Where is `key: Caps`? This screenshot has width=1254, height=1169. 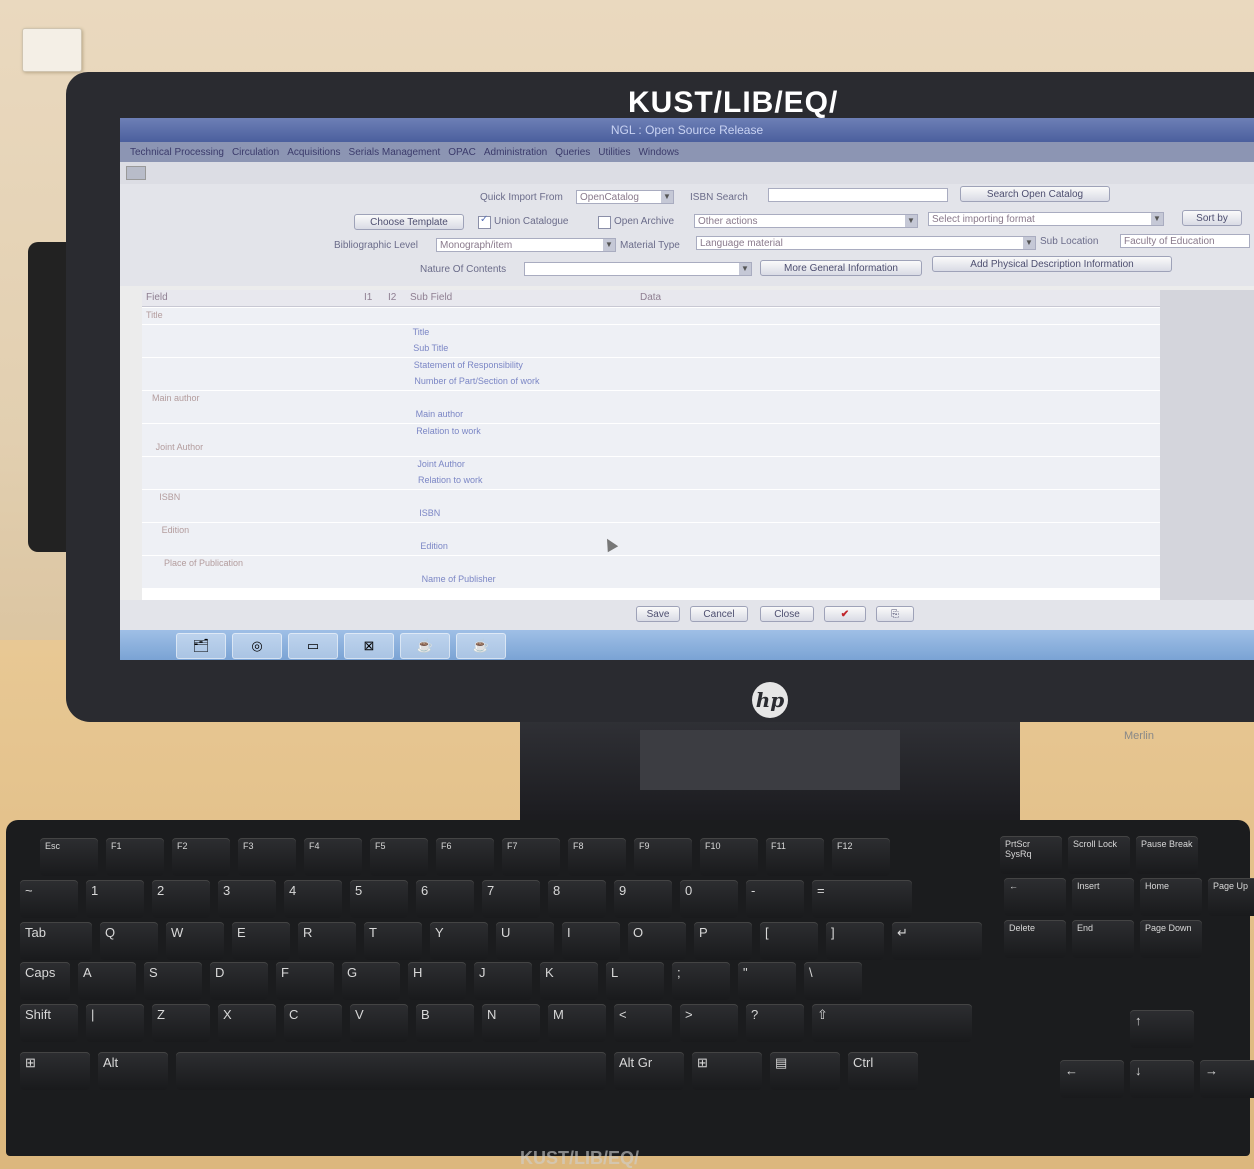 key: Caps is located at coordinates (45, 981).